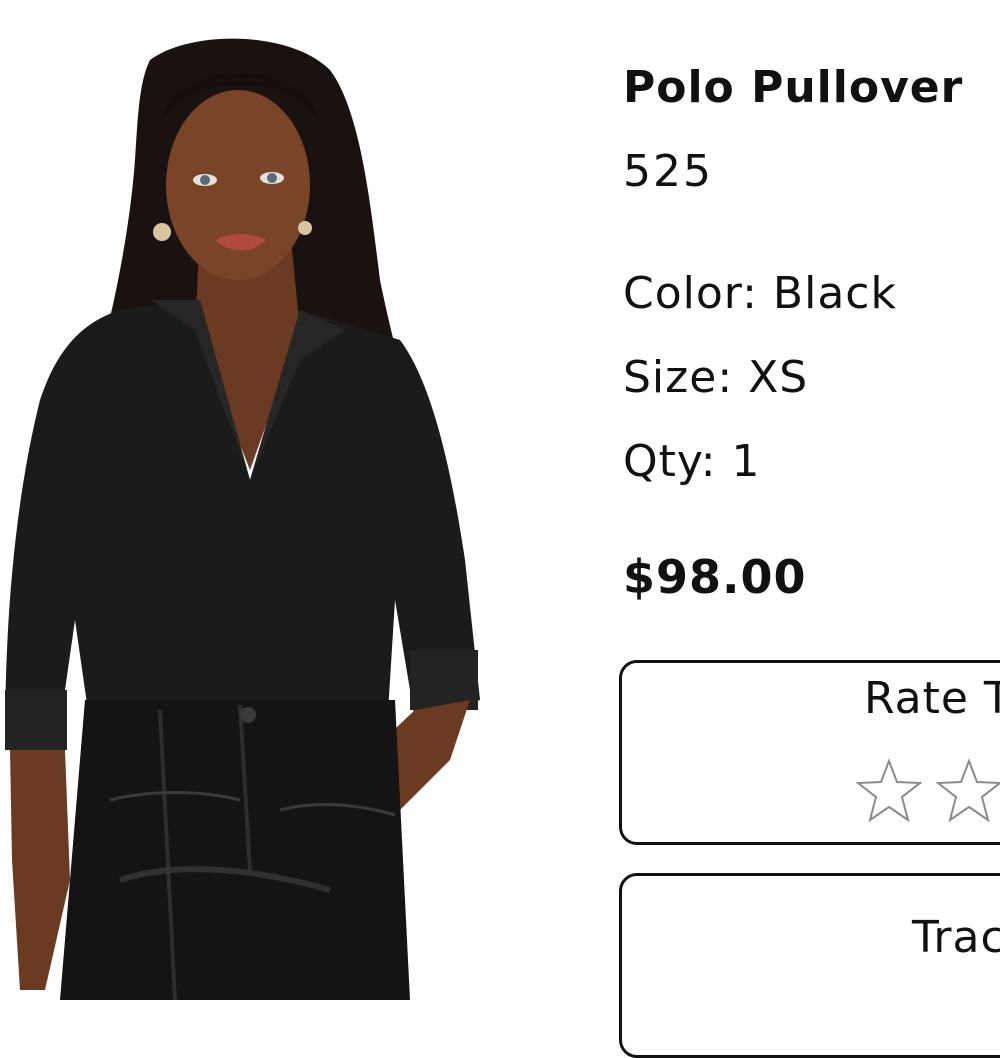 The width and height of the screenshot is (1000, 1058). What do you see at coordinates (692, 461) in the screenshot?
I see `product-quantity: Qty: 1` at bounding box center [692, 461].